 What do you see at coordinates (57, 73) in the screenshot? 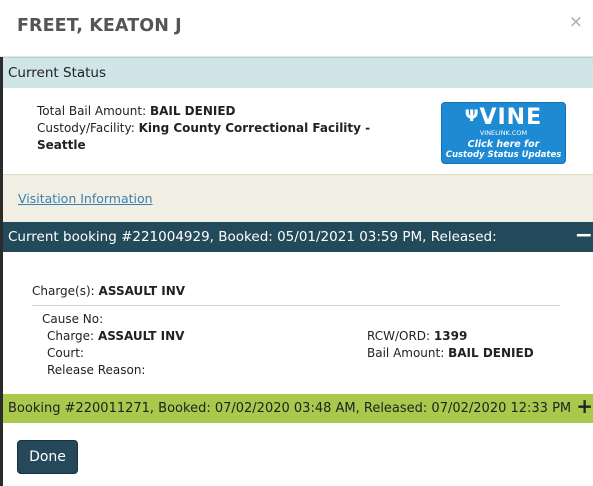
I see `current-status-heading: Current Status` at bounding box center [57, 73].